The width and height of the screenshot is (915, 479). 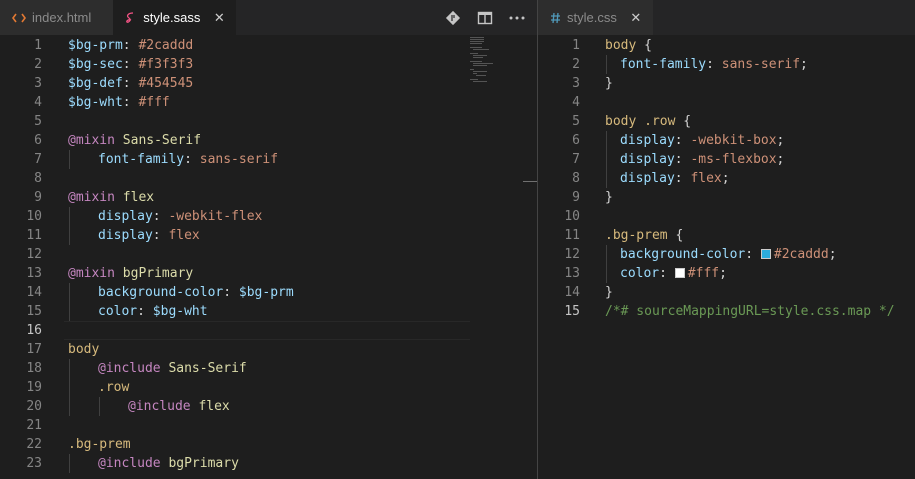 What do you see at coordinates (530, 181) in the screenshot?
I see `overview-ruler-marker` at bounding box center [530, 181].